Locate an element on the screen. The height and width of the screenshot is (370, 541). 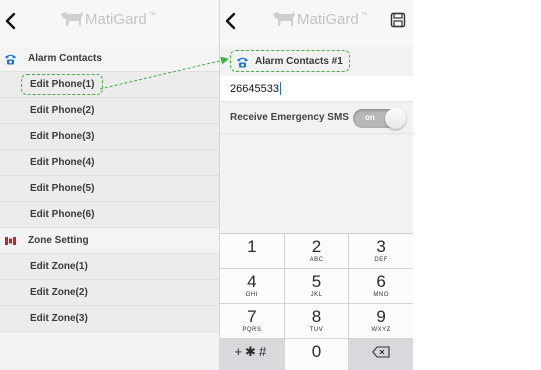
key-digit: +✱# is located at coordinates (252, 351).